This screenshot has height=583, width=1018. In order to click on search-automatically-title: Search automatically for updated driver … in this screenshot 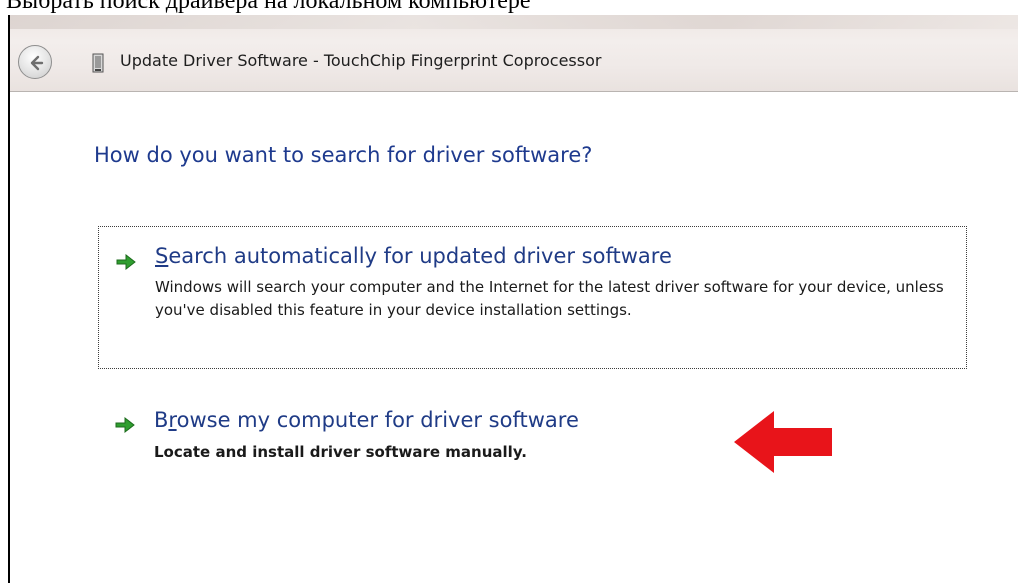, I will do `click(413, 256)`.